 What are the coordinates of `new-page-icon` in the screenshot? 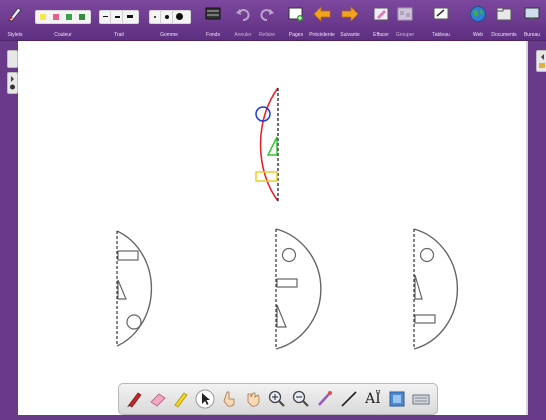 It's located at (295, 14).